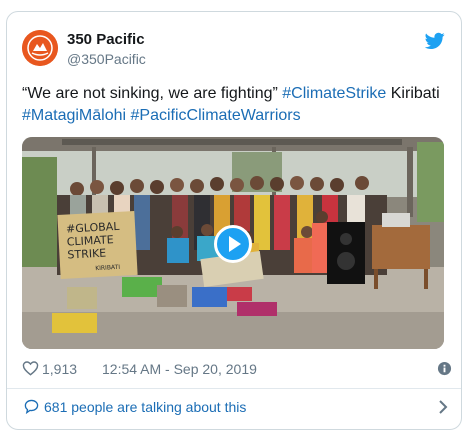  What do you see at coordinates (444, 368) in the screenshot?
I see `info-icon` at bounding box center [444, 368].